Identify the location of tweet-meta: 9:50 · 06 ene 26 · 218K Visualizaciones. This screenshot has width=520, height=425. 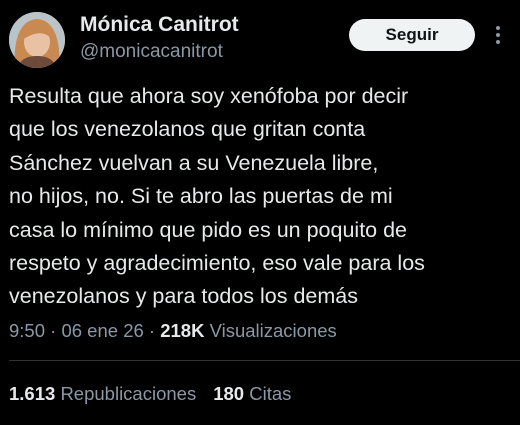
(173, 331).